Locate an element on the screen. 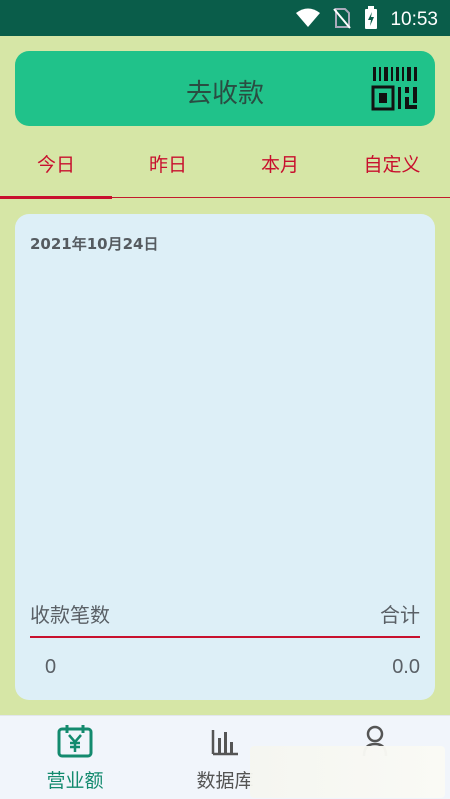 The image size is (450, 799). battery-charging-icon is located at coordinates (371, 20).